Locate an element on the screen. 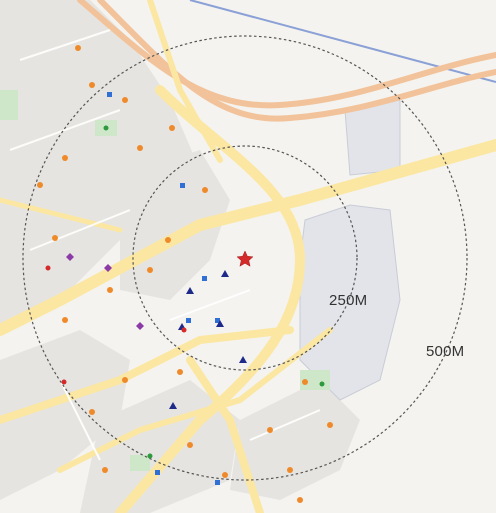  radius-500m-label: 500M is located at coordinates (445, 351).